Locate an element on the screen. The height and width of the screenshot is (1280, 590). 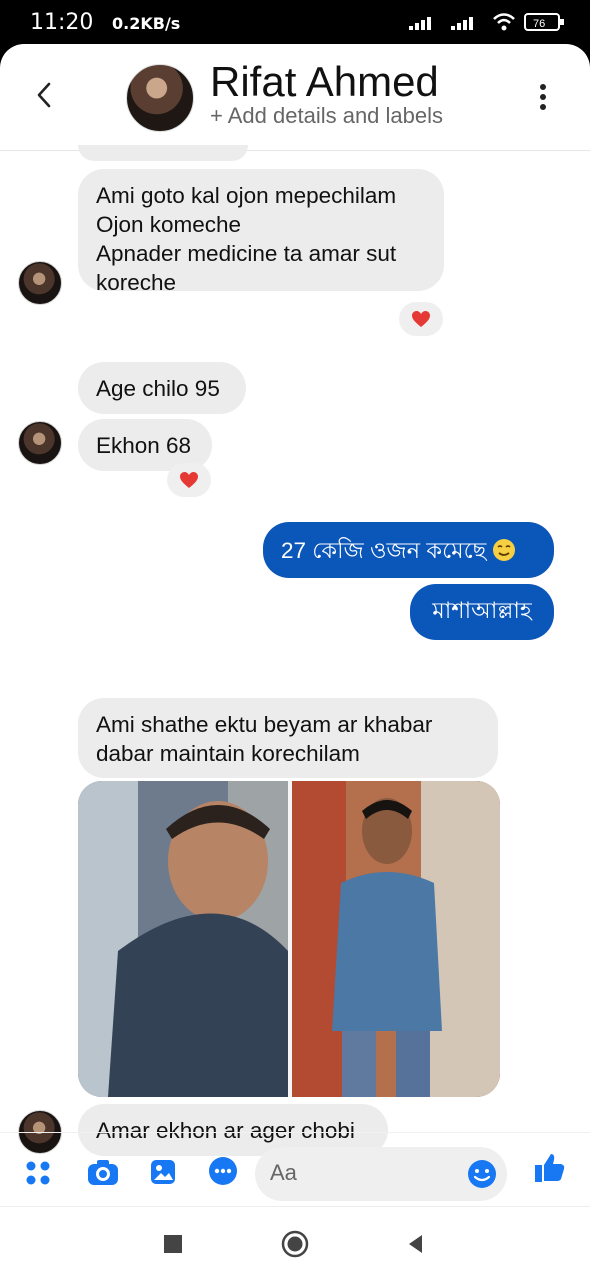
message-line: Ojon komeche is located at coordinates (169, 224).